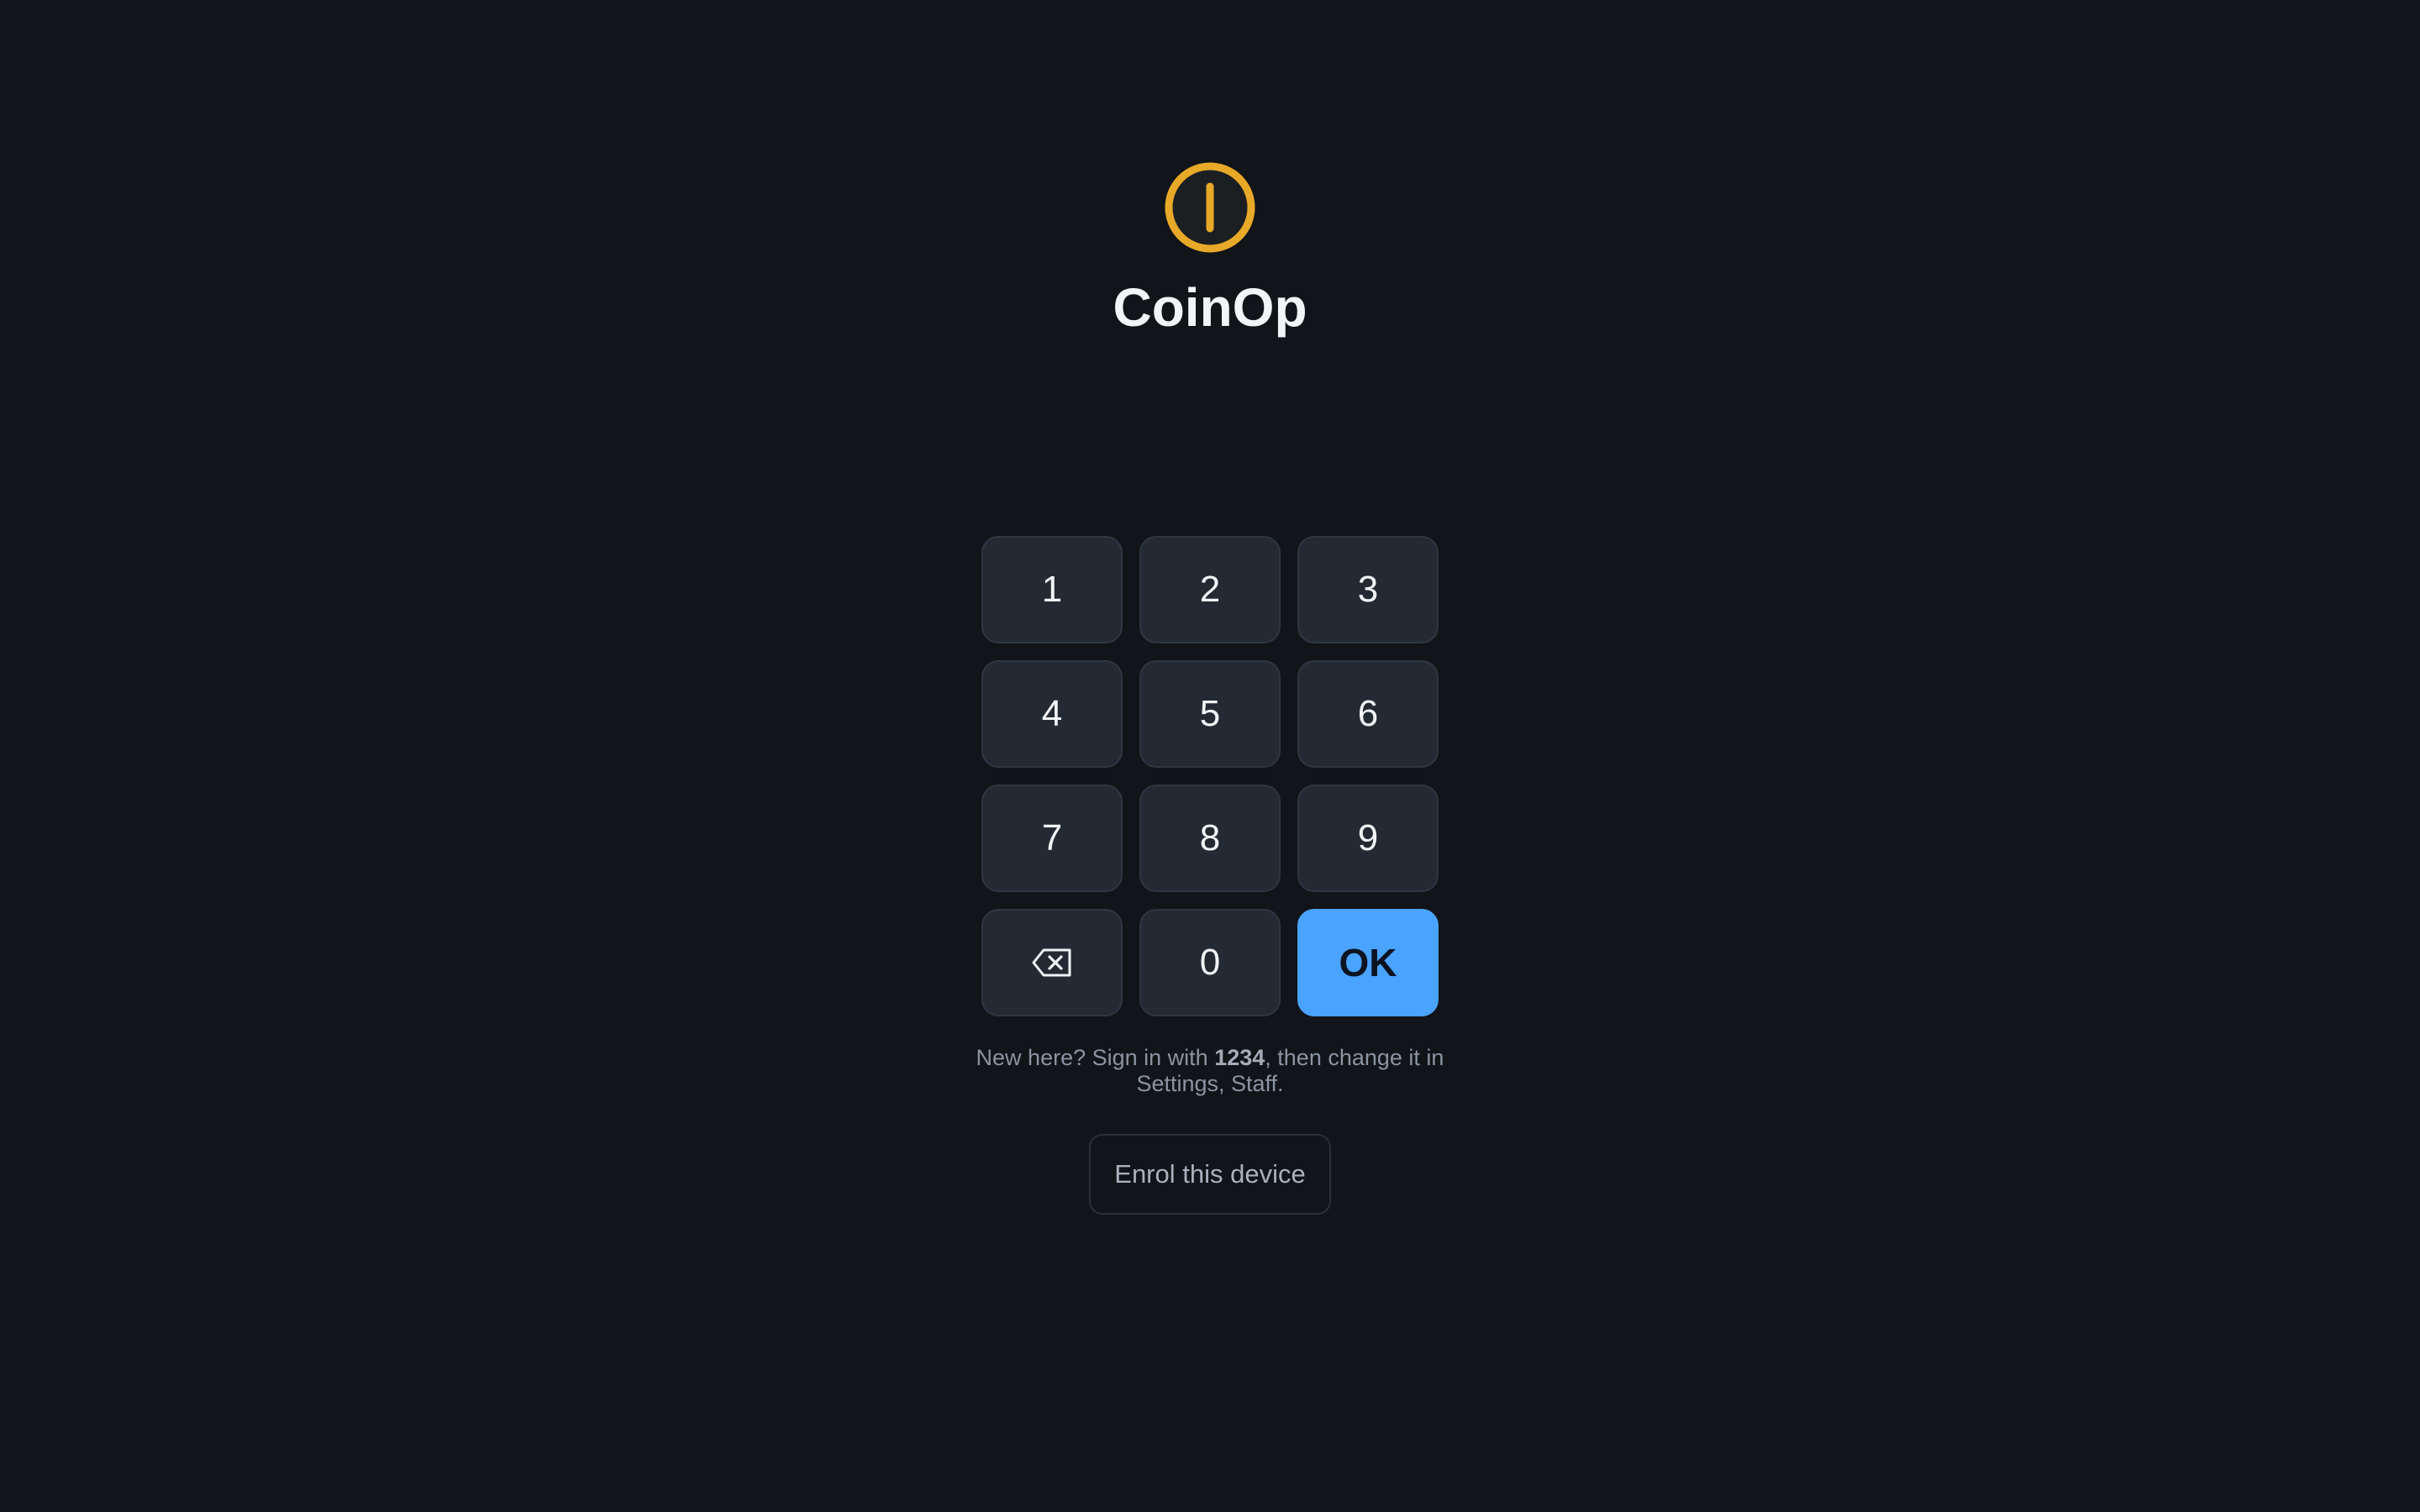 The height and width of the screenshot is (1512, 2420). I want to click on brand-header: CoinOp, so click(1210, 250).